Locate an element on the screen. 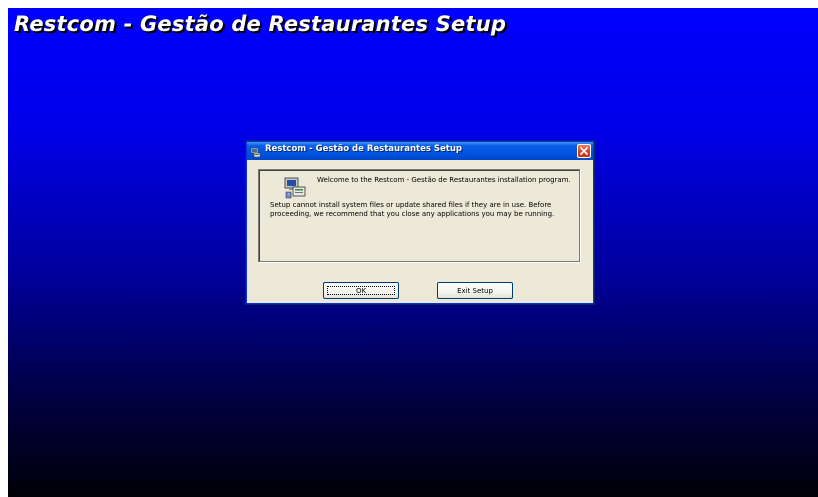 Image resolution: width=818 pixels, height=497 pixels. exit-setup-button-label: Exit Setup is located at coordinates (475, 290).